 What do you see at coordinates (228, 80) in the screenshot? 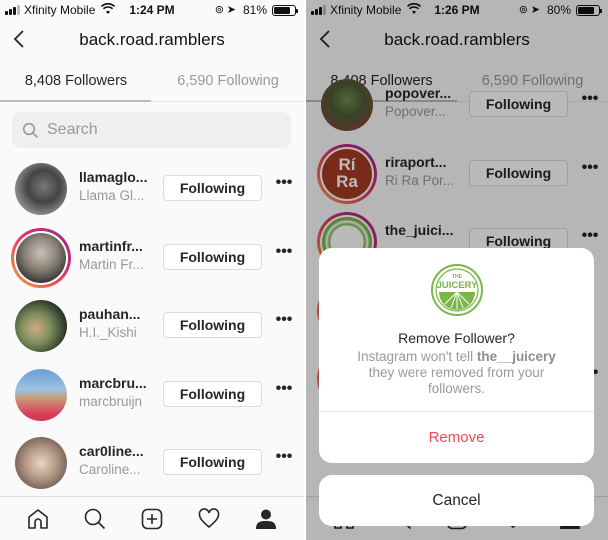
I see `tab-following: 6,590 Following` at bounding box center [228, 80].